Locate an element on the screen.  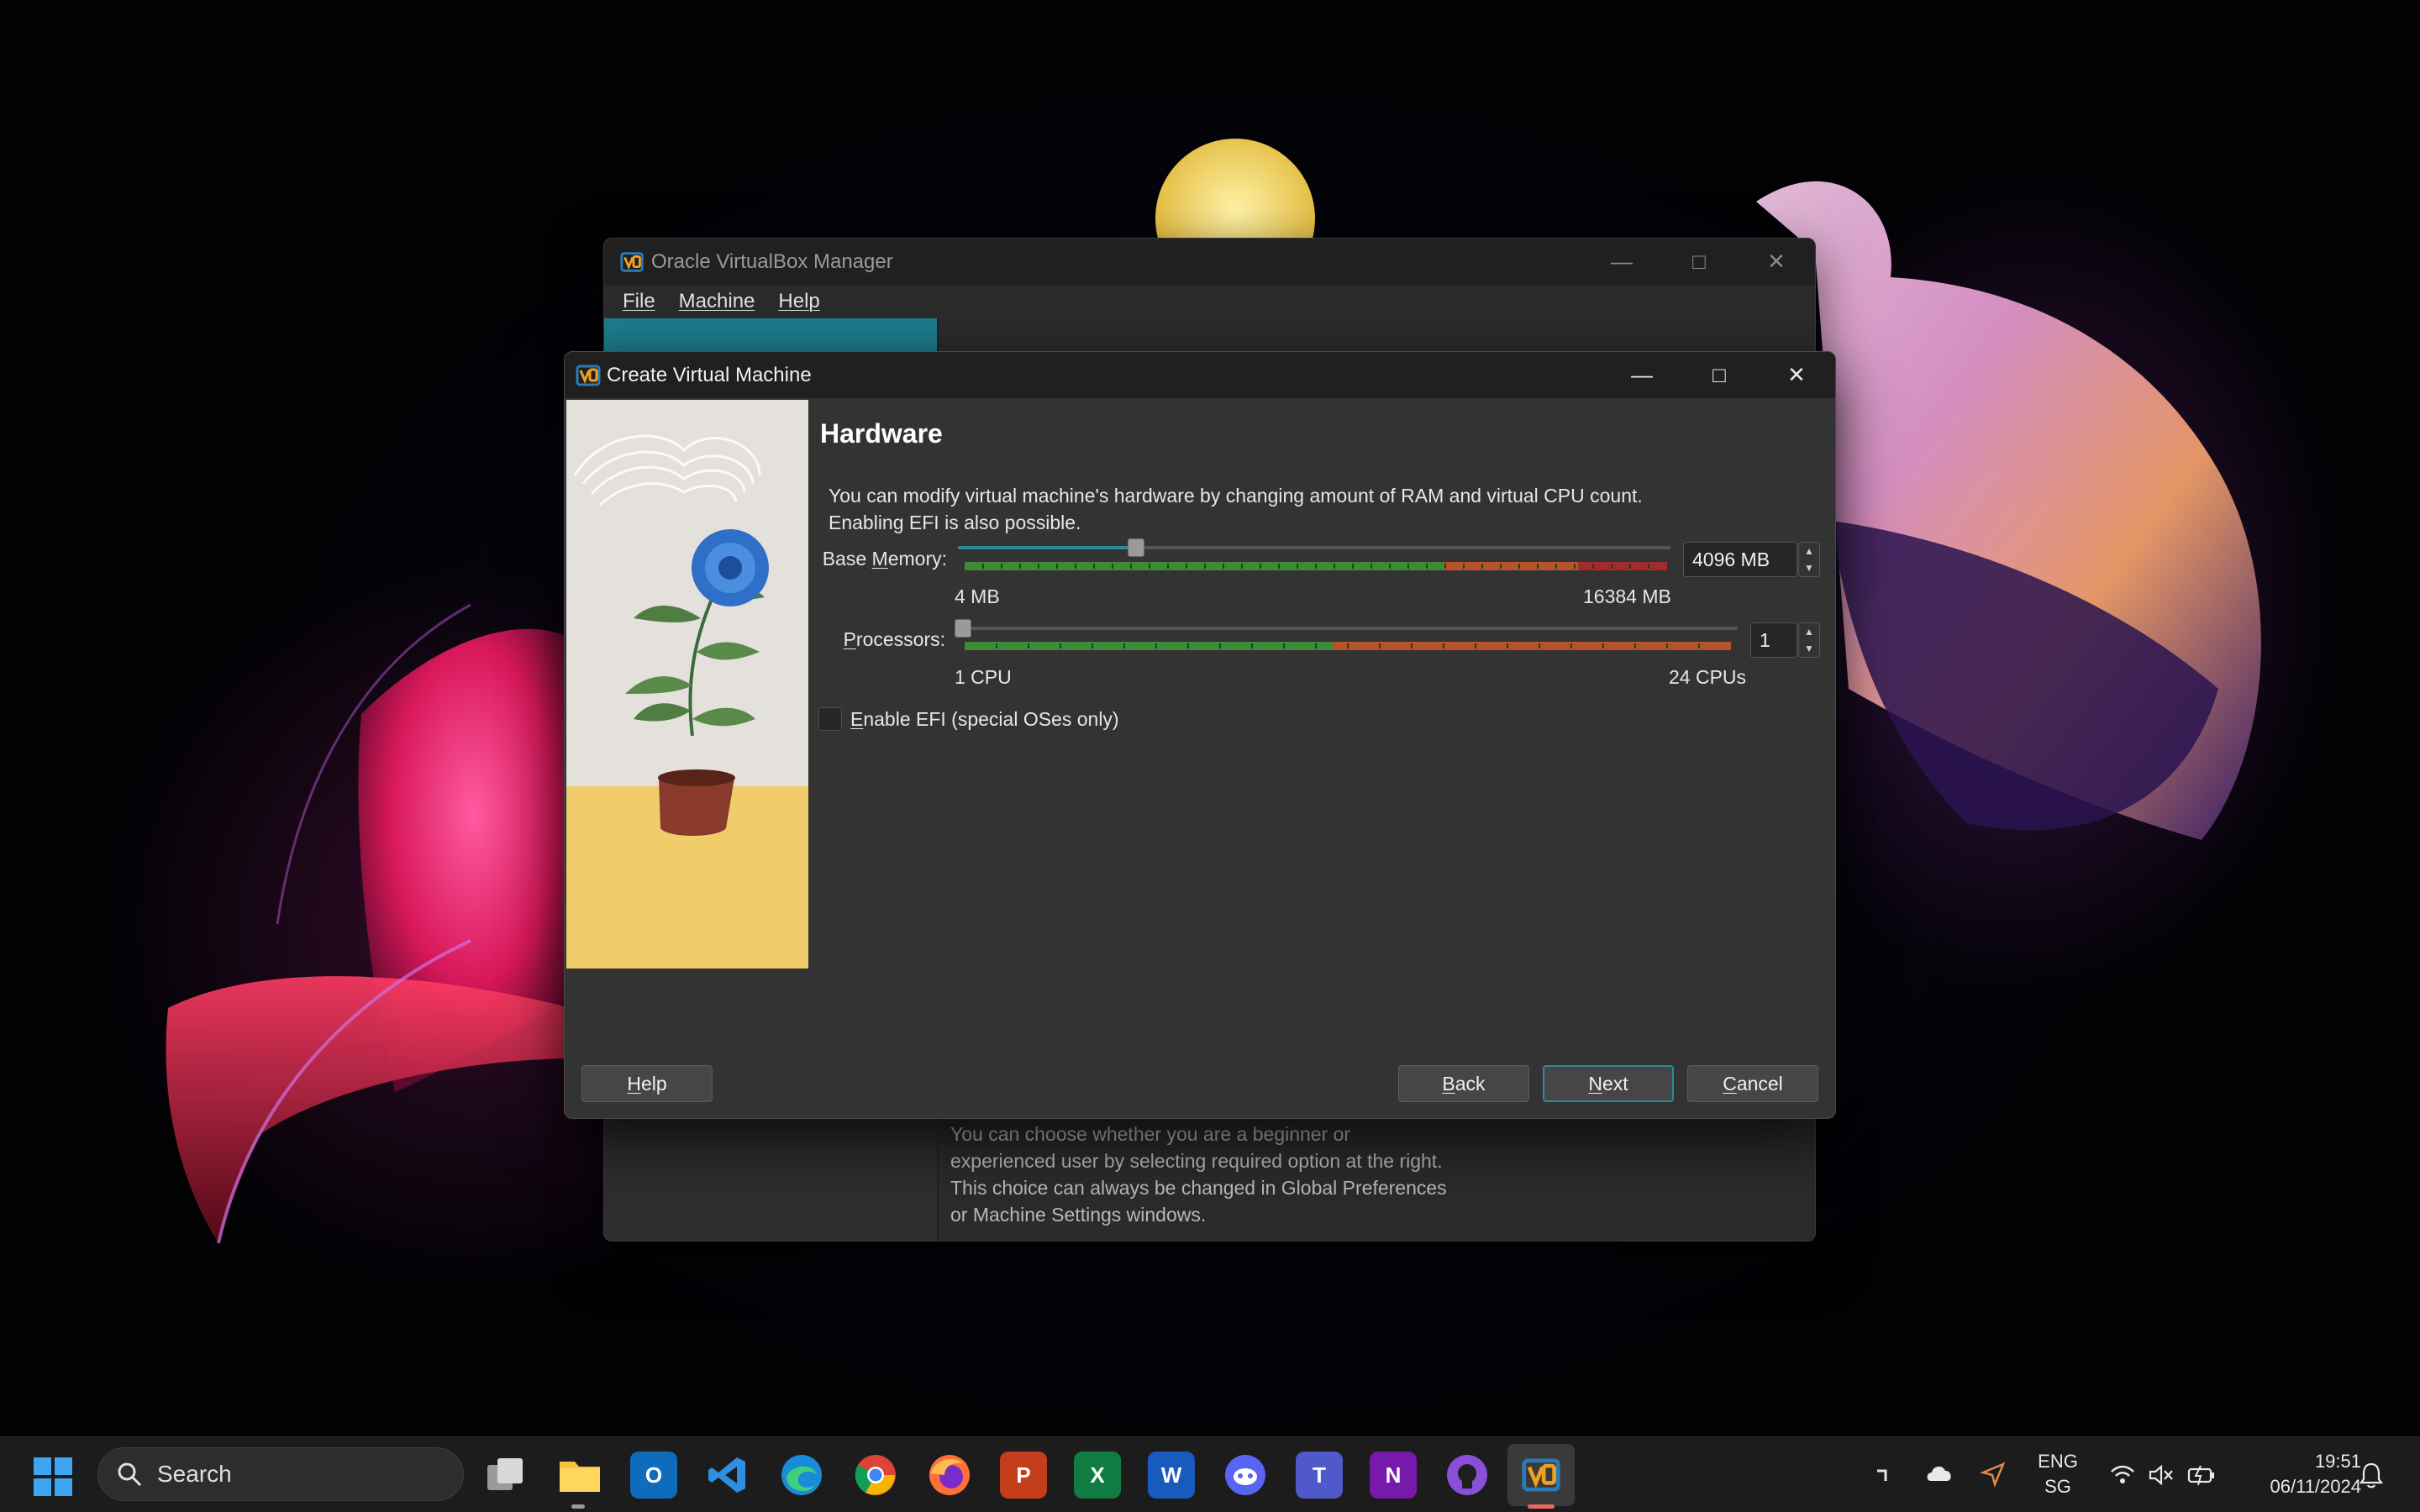
page-title: Hardware is located at coordinates (881, 433).